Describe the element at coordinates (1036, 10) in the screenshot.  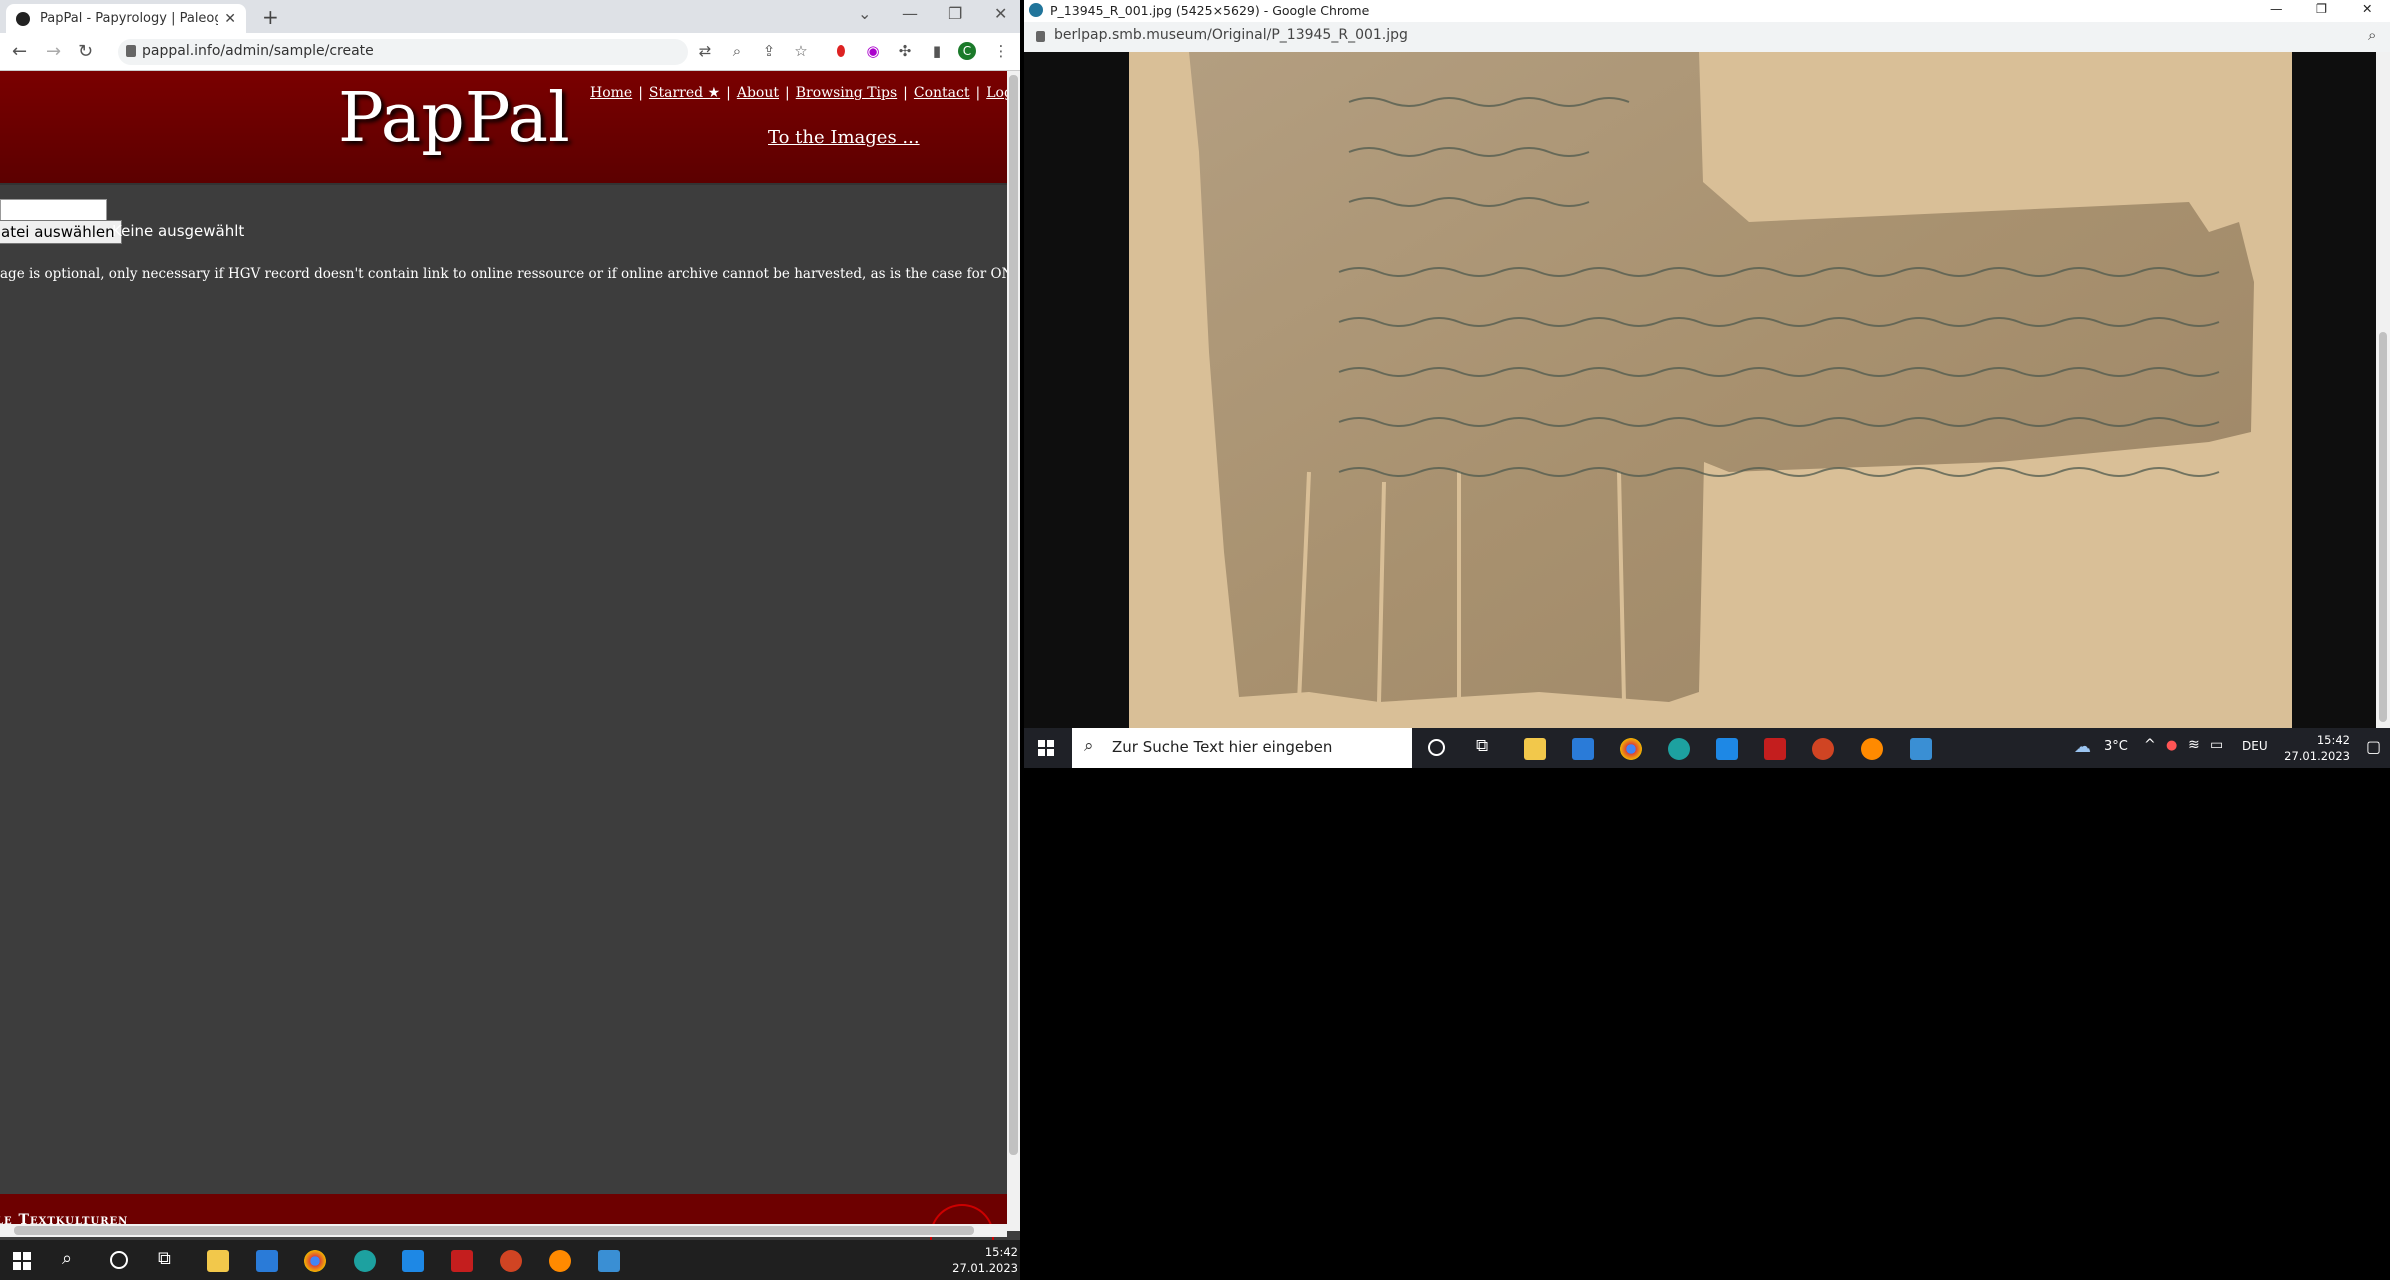
I see `wordpress-favicon-icon` at that location.